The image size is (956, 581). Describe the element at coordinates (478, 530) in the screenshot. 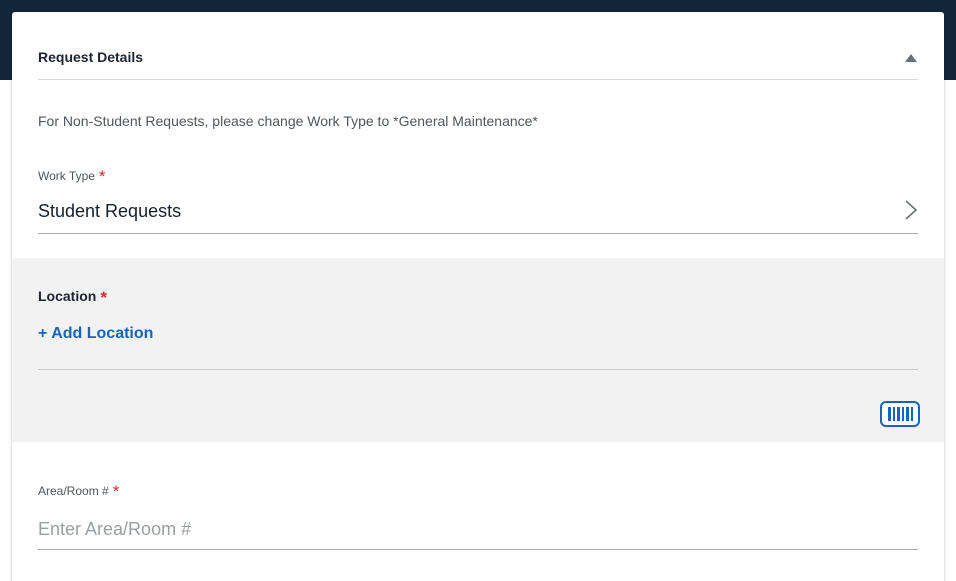

I see `area-room-input` at that location.